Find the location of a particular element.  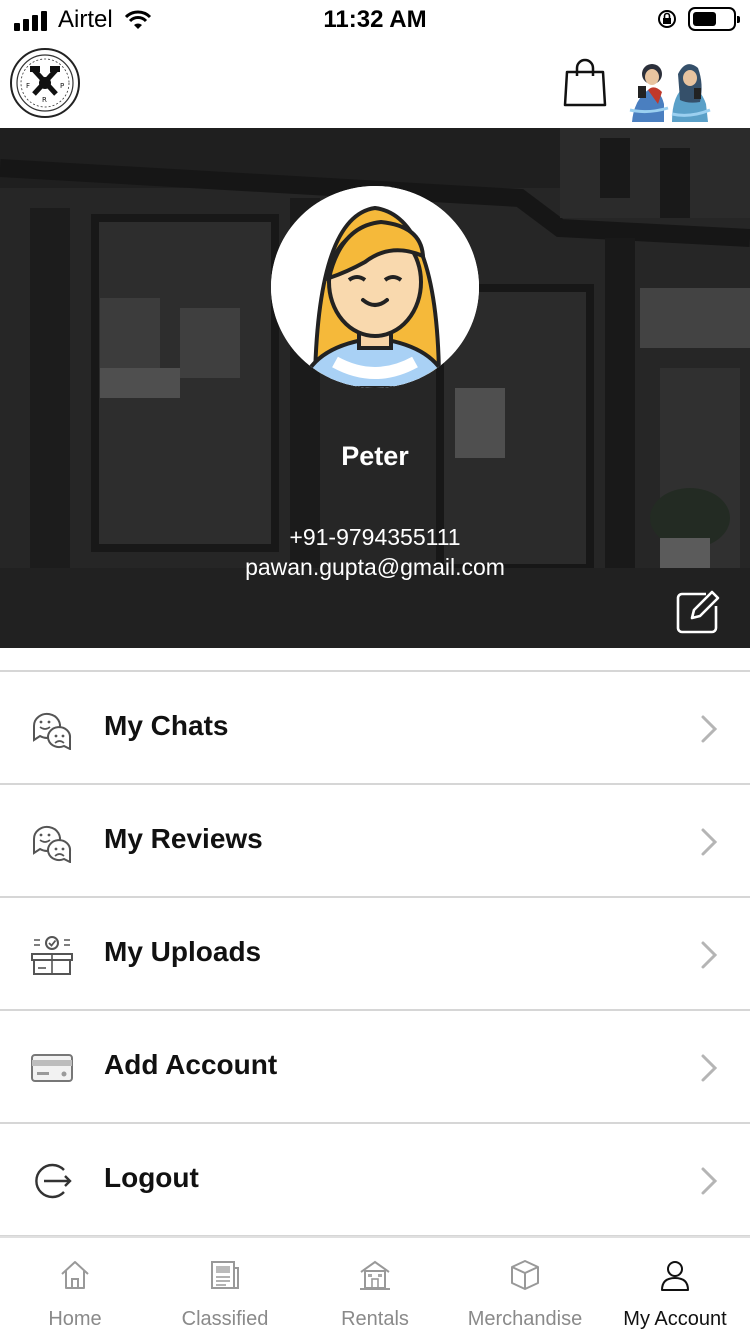

status-bar: Airtel 11:32 AM is located at coordinates (375, 20).